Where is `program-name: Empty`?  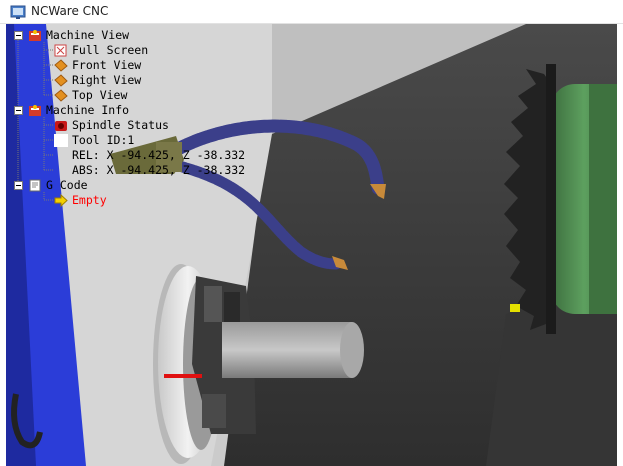
program-name: Empty is located at coordinates (89, 200).